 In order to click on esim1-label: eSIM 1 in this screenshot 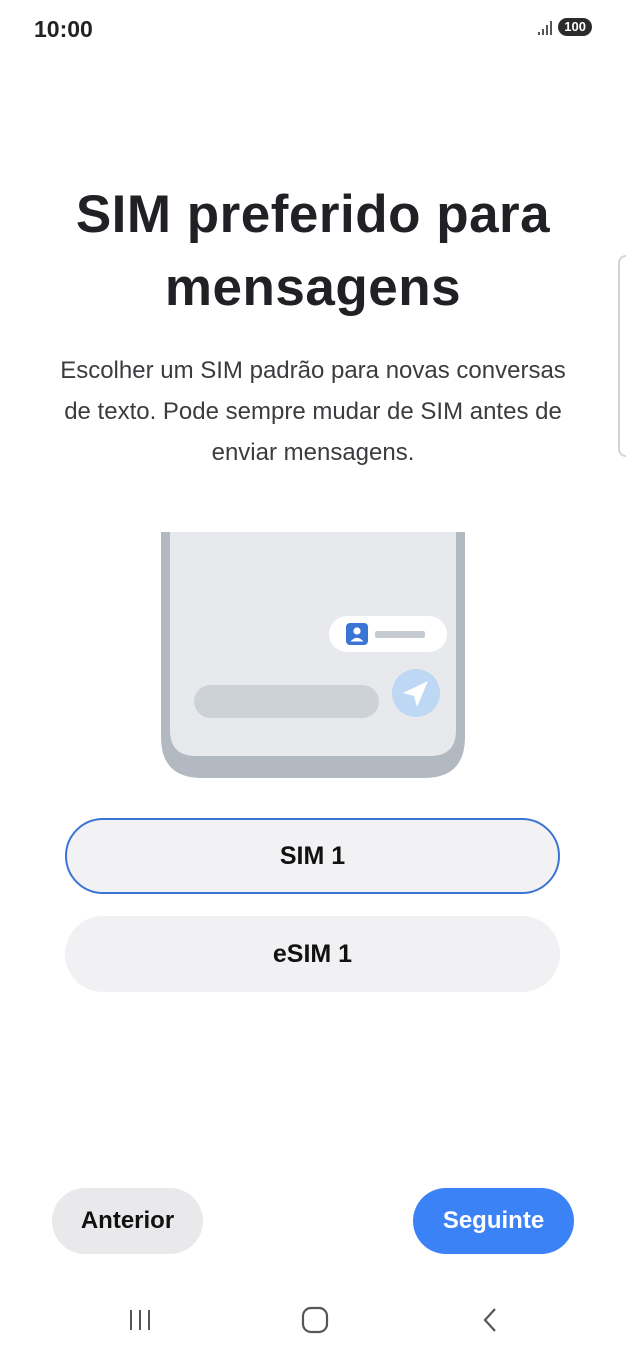, I will do `click(312, 953)`.